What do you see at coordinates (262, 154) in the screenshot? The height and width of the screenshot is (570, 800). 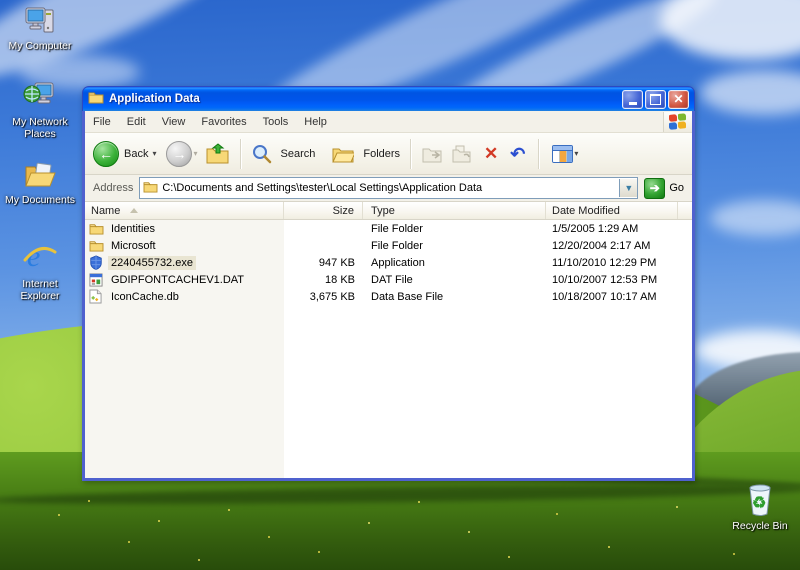 I see `search-icon` at bounding box center [262, 154].